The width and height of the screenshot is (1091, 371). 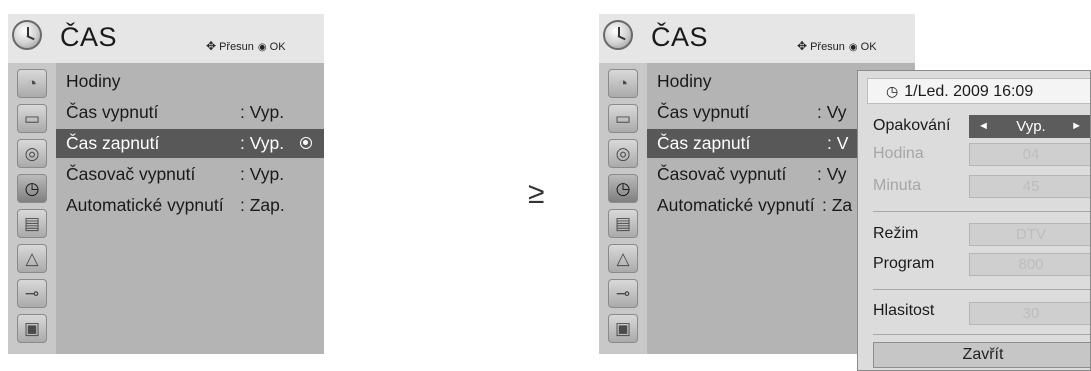 I want to click on menu-item-value: : Zap., so click(x=262, y=205).